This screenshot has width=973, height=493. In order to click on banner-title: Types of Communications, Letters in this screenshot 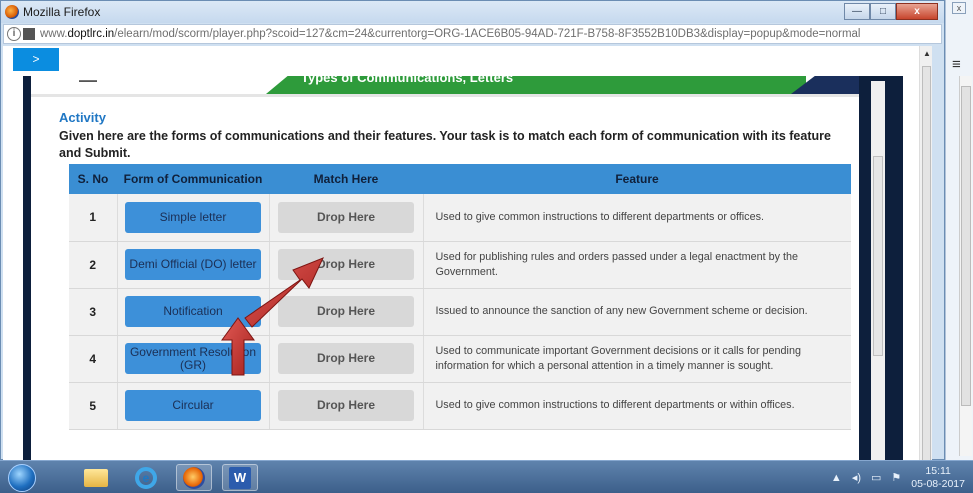, I will do `click(407, 80)`.